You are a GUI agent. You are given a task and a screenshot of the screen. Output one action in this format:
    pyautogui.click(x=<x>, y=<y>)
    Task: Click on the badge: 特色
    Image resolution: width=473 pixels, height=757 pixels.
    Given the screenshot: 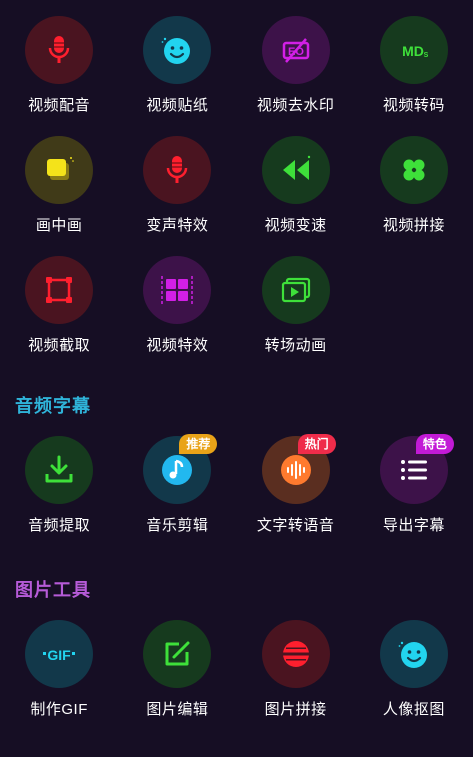 What is the action you would take?
    pyautogui.click(x=434, y=444)
    